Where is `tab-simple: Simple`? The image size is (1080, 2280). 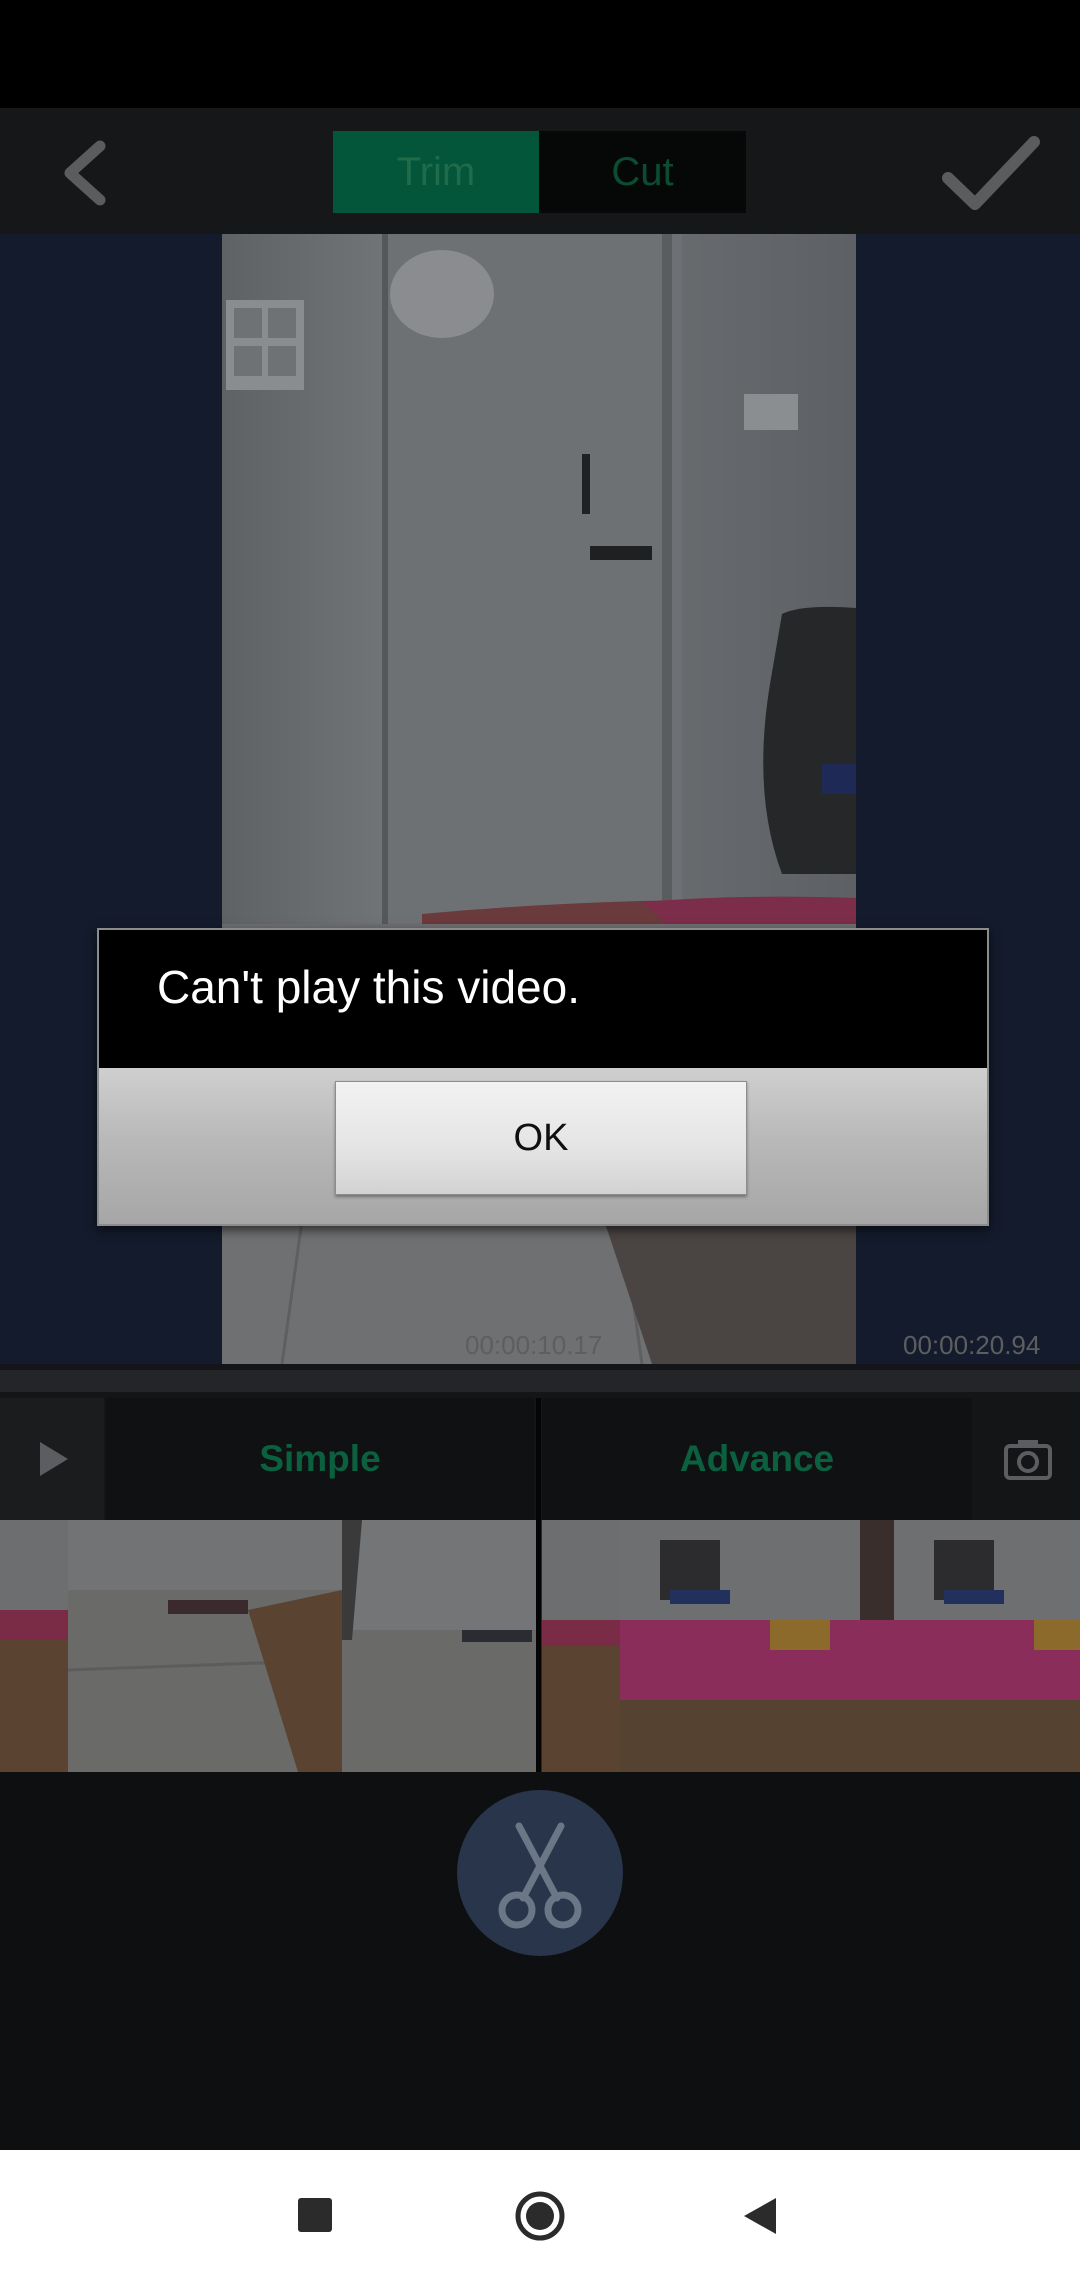
tab-simple: Simple is located at coordinates (320, 1459).